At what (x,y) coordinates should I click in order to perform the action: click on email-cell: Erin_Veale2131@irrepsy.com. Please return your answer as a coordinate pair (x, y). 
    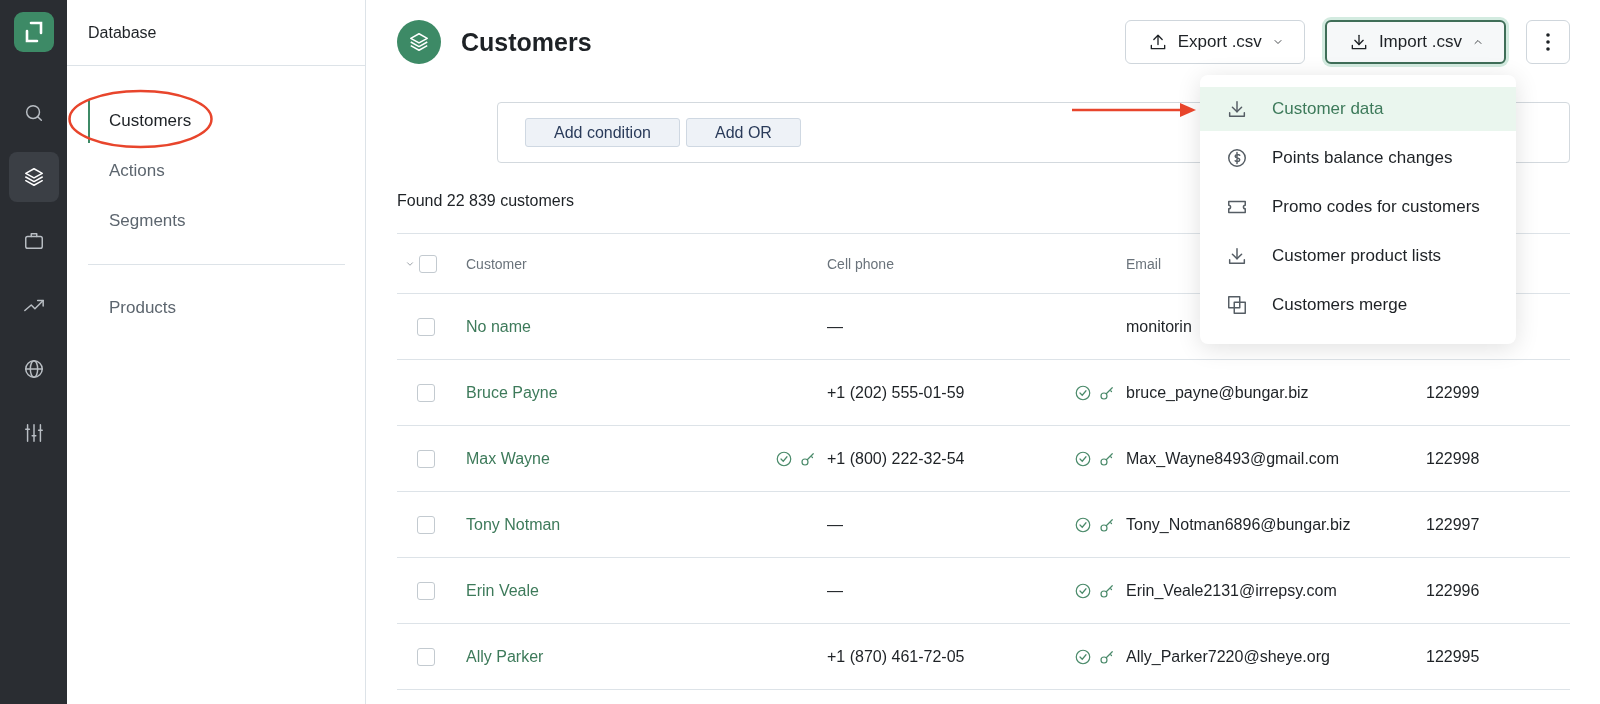
    Looking at the image, I should click on (1231, 590).